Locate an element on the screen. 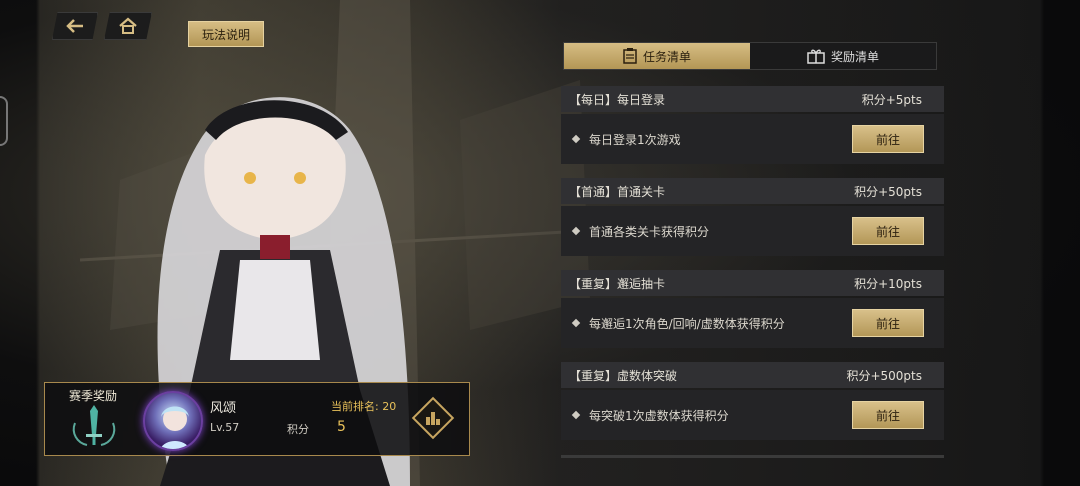 The image size is (1080, 486). tab-task-list: 任务清单 is located at coordinates (657, 56).